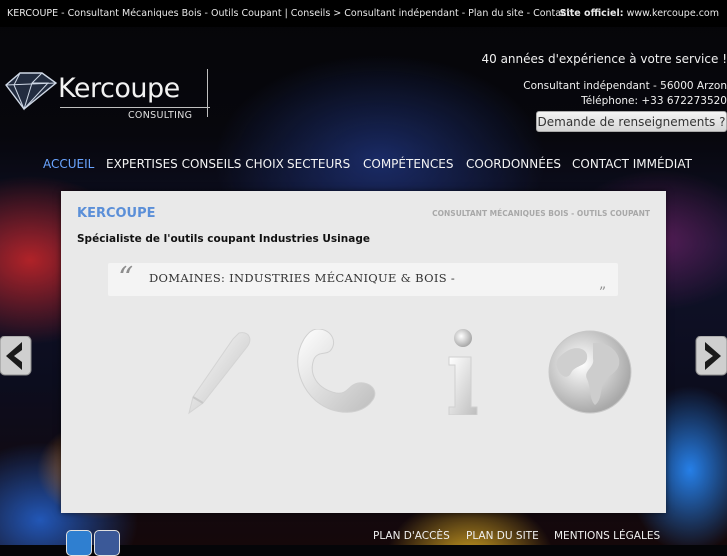 The height and width of the screenshot is (556, 727). I want to click on next-arrow-icon, so click(711, 356).